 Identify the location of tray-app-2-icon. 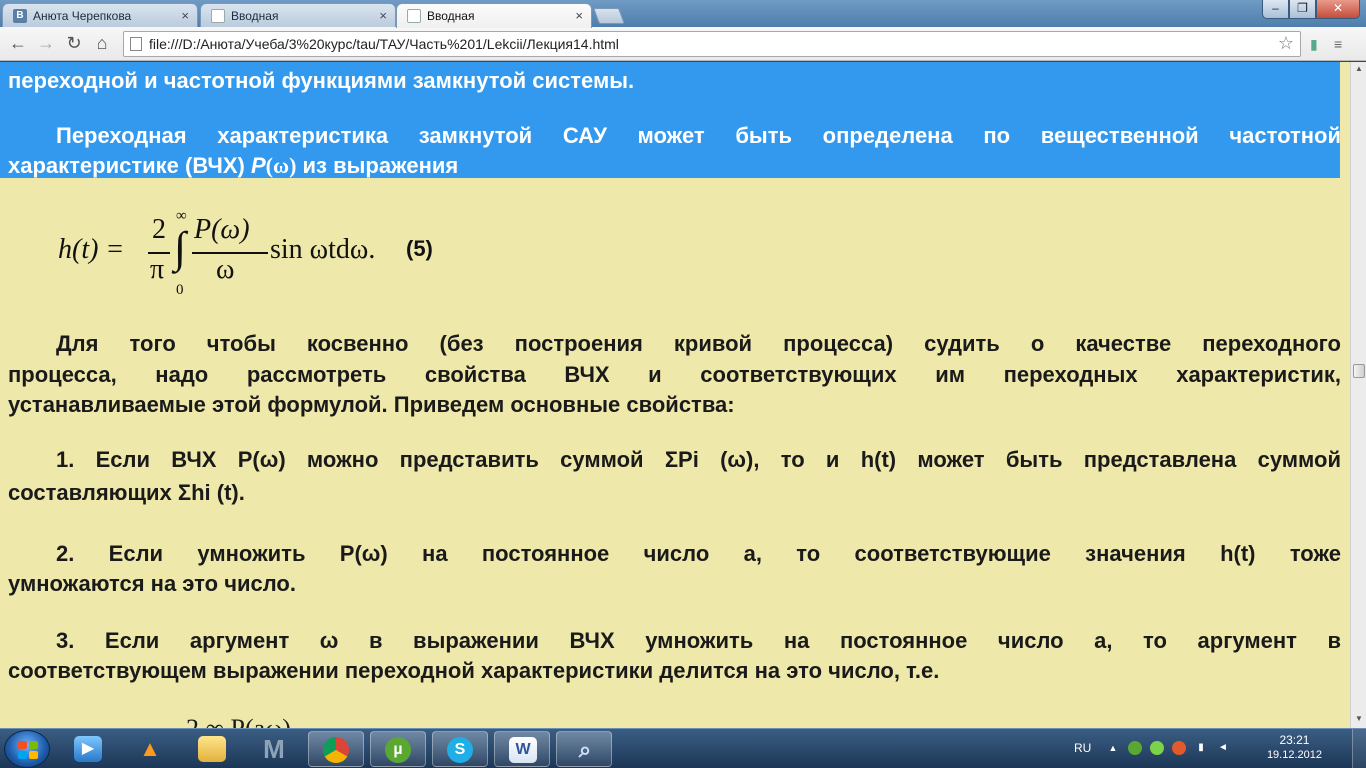
(1179, 748).